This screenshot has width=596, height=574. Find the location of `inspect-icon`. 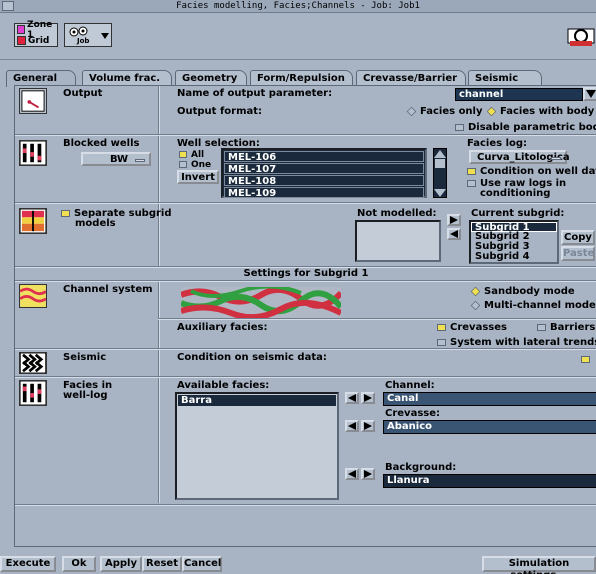

inspect-icon is located at coordinates (581, 37).